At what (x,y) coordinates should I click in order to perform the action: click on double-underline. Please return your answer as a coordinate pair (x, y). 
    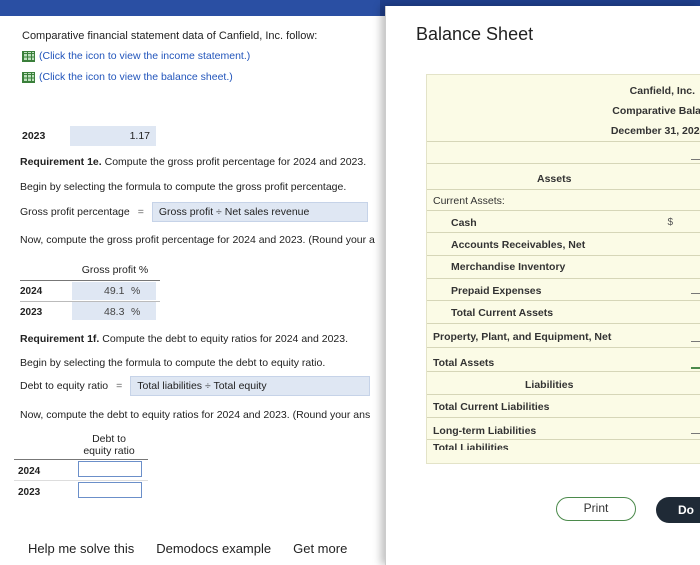
    Looking at the image, I should click on (695, 368).